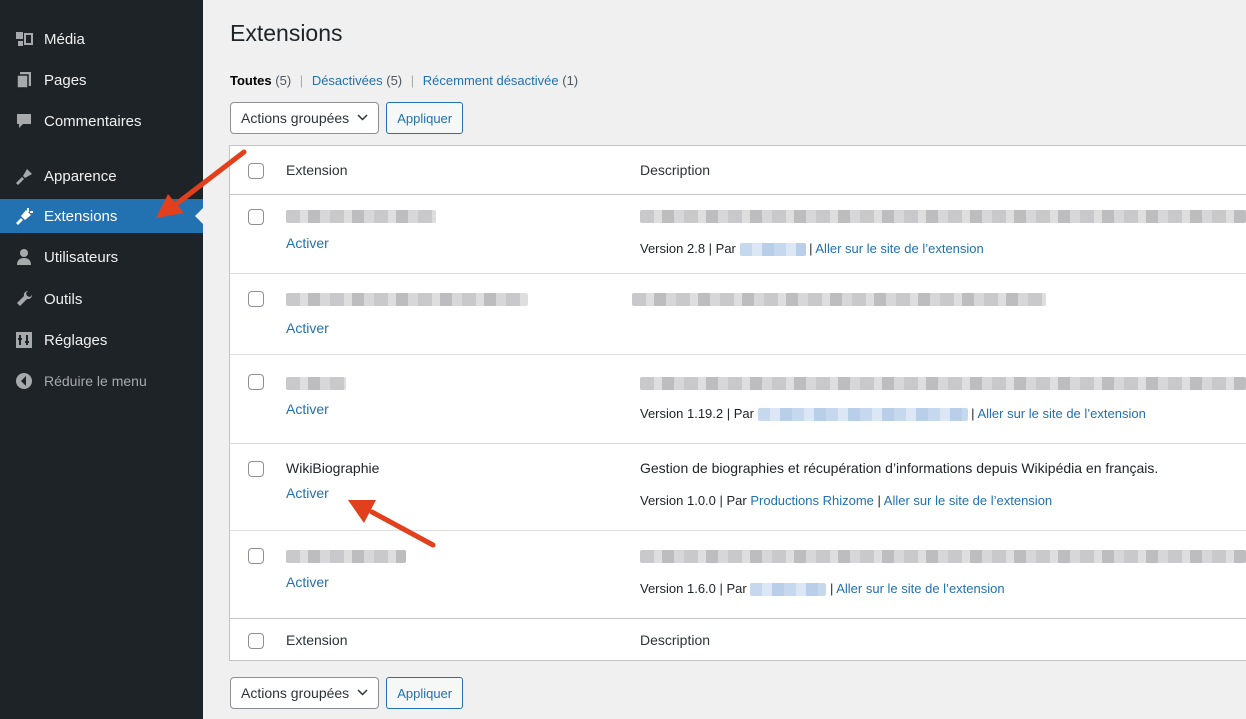 Image resolution: width=1246 pixels, height=719 pixels. I want to click on plugin-version: Version 2.8 | Par, so click(690, 248).